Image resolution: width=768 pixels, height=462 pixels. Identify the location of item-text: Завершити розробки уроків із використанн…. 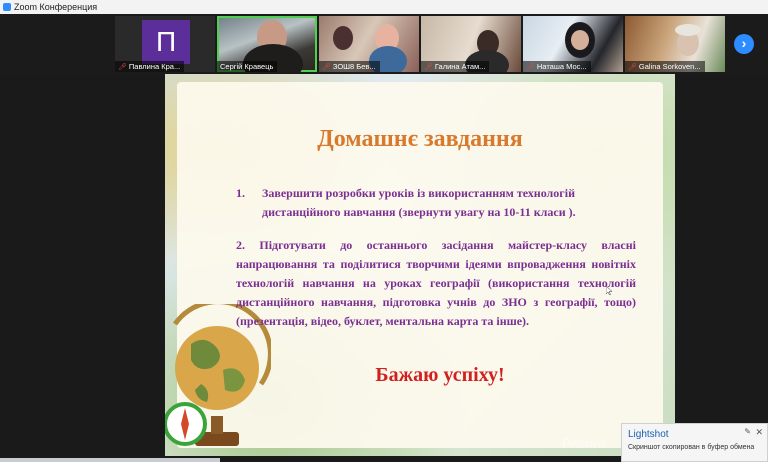
(419, 202).